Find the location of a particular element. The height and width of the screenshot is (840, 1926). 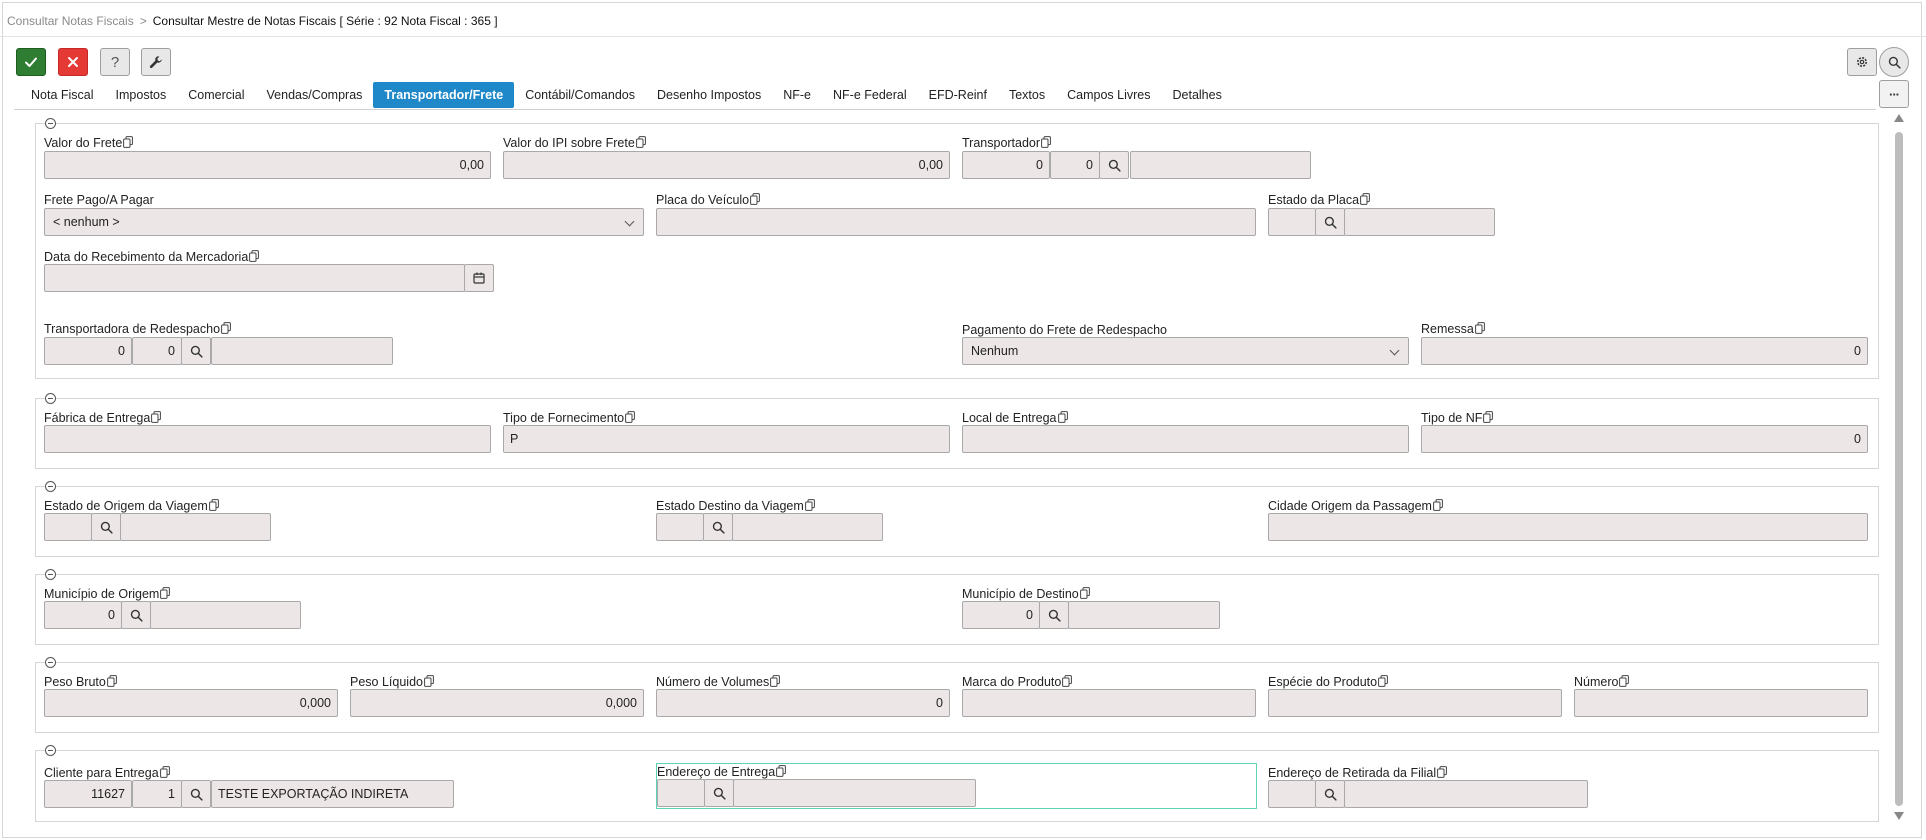

endereco-entrega-name-field is located at coordinates (854, 793).